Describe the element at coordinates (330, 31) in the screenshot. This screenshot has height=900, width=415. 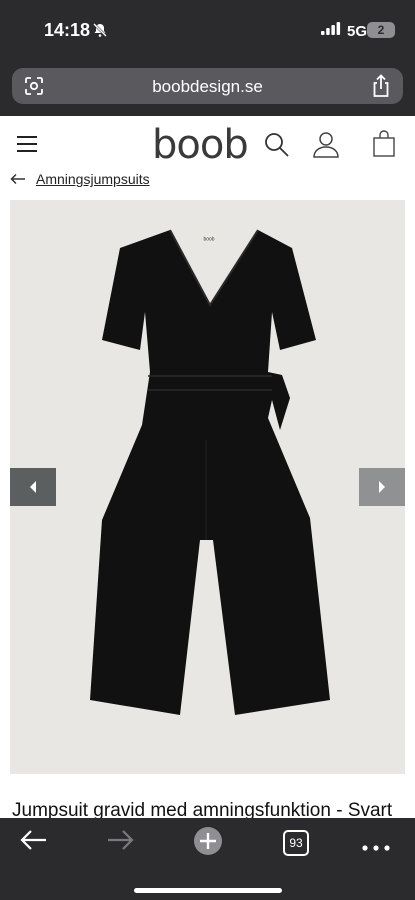
I see `signal-icon` at that location.